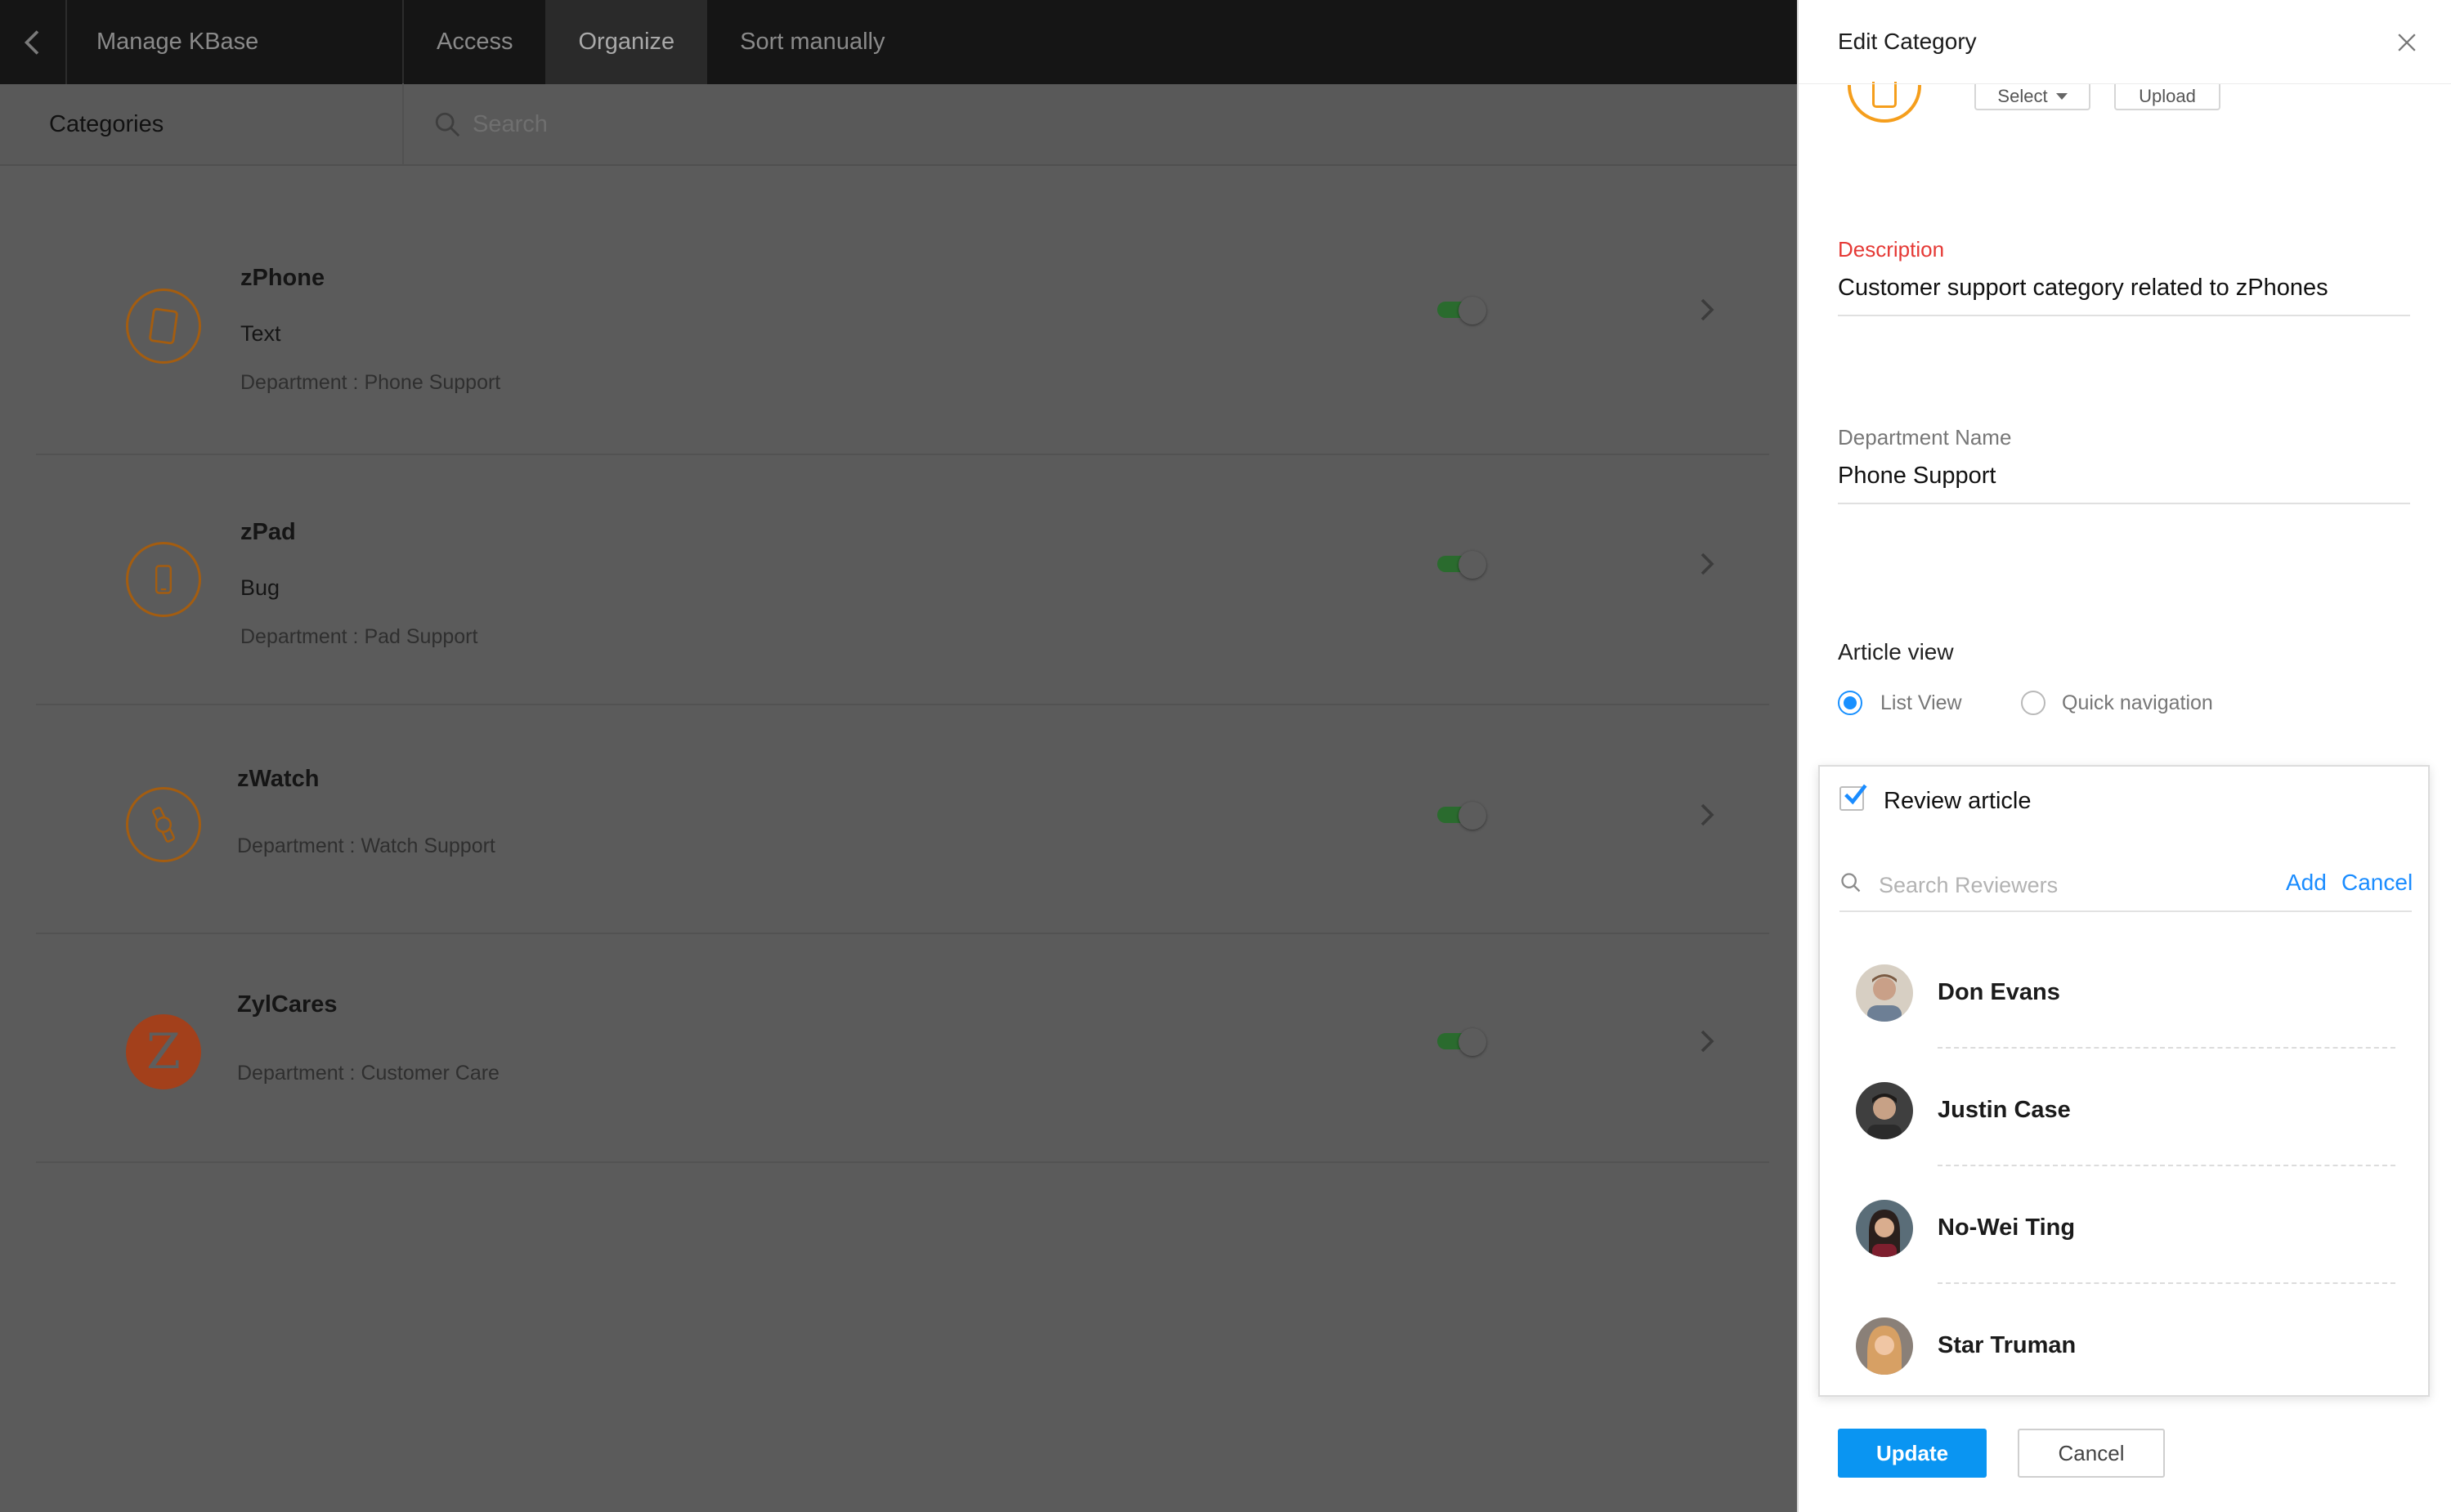 Image resolution: width=2451 pixels, height=1512 pixels. Describe the element at coordinates (2377, 883) in the screenshot. I see `cancel-reviewer-link: Cancel` at that location.